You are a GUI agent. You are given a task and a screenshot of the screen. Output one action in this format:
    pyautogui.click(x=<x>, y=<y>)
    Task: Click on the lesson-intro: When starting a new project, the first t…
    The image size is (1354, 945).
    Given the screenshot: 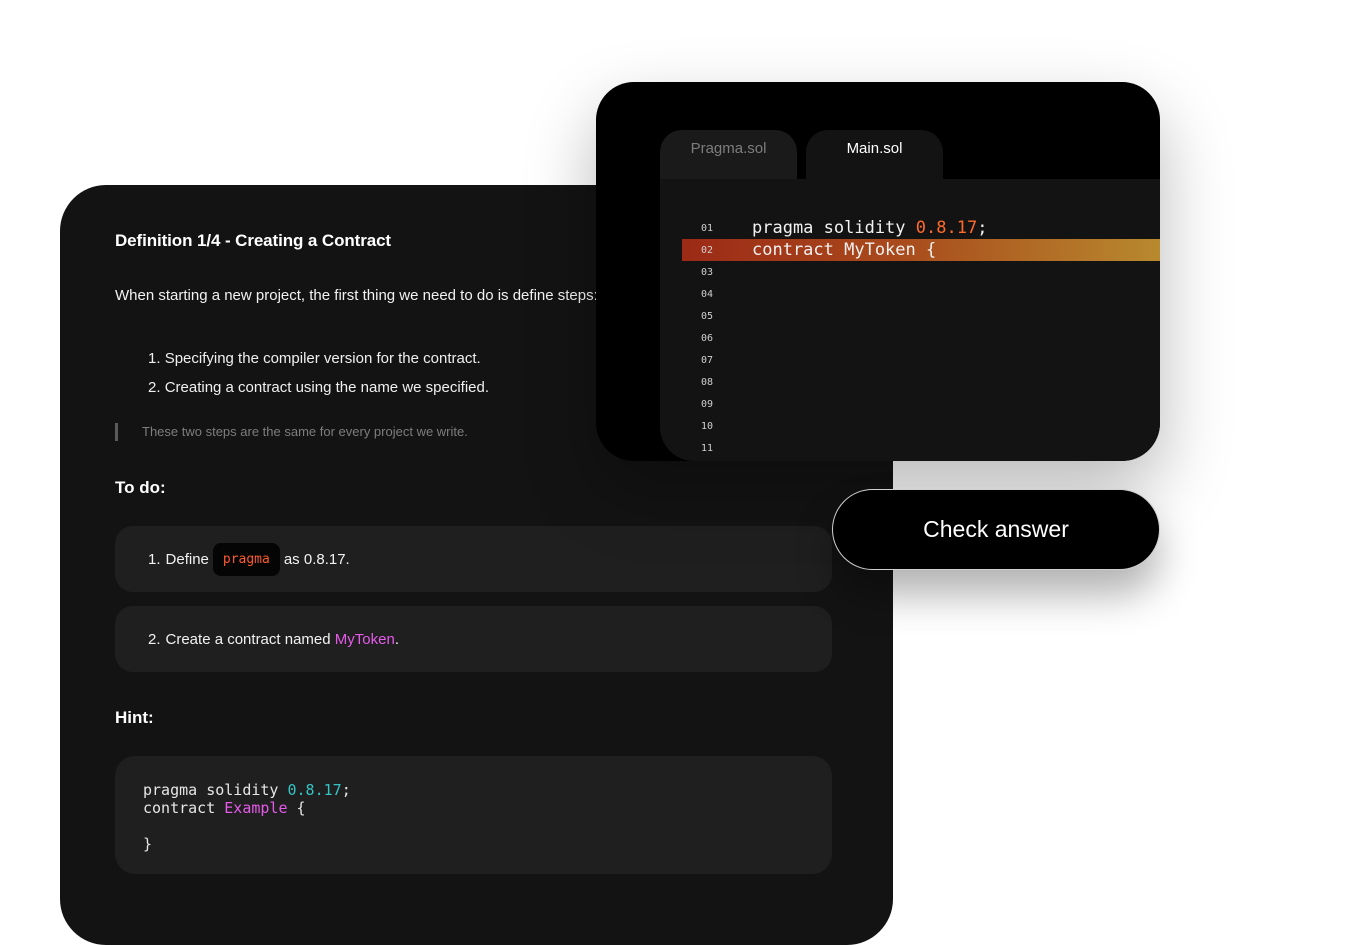 What is the action you would take?
    pyautogui.click(x=356, y=295)
    